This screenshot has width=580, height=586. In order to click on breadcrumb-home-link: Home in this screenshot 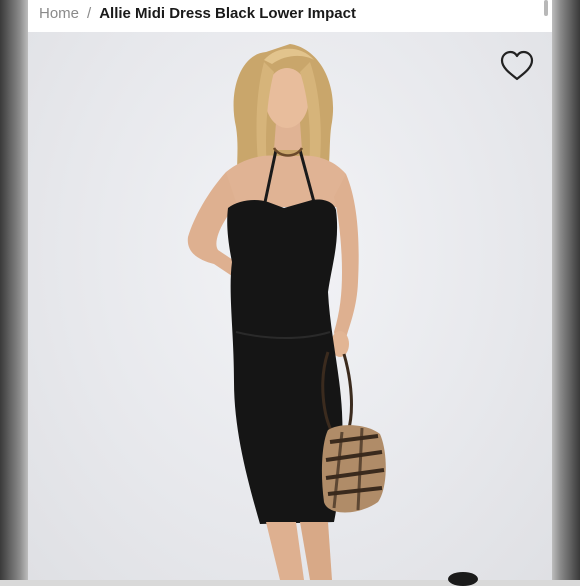, I will do `click(59, 13)`.